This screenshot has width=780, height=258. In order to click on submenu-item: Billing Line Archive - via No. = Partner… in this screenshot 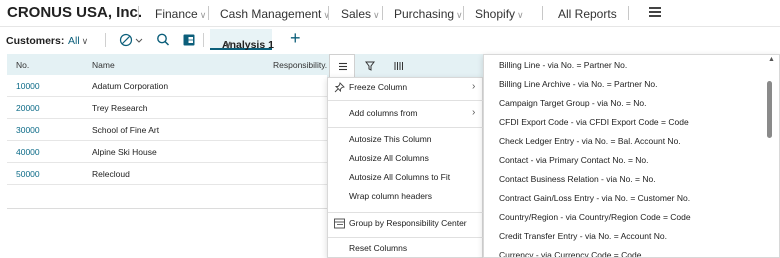, I will do `click(624, 84)`.